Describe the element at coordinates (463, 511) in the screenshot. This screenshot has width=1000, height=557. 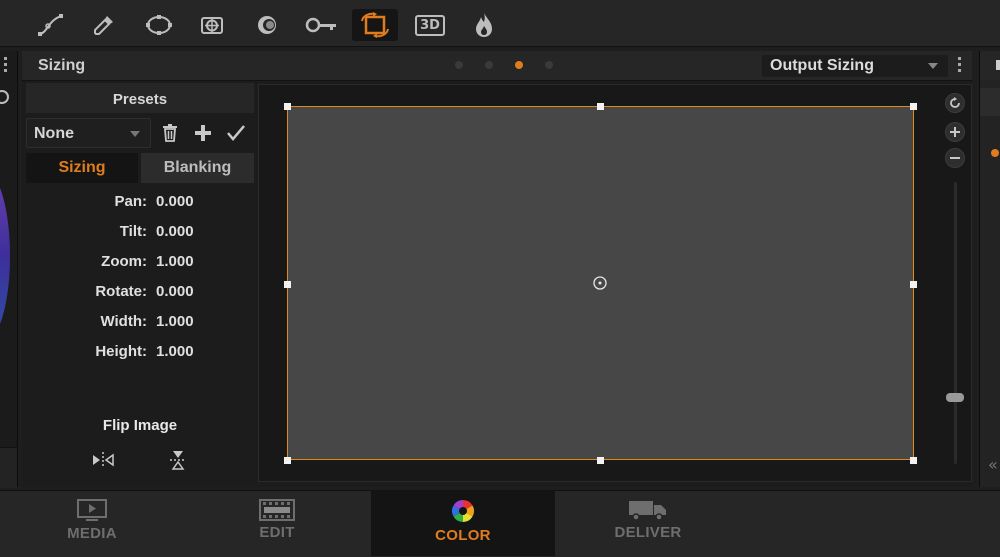
I see `color-wheel-icon` at that location.